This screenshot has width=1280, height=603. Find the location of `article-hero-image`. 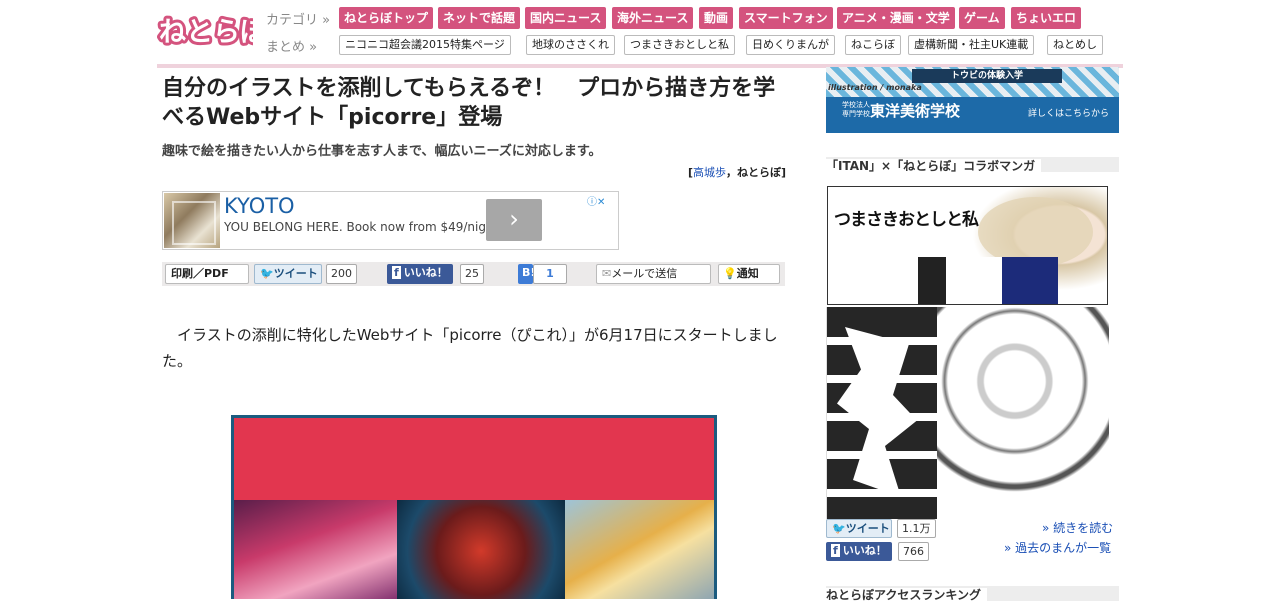

article-hero-image is located at coordinates (474, 507).